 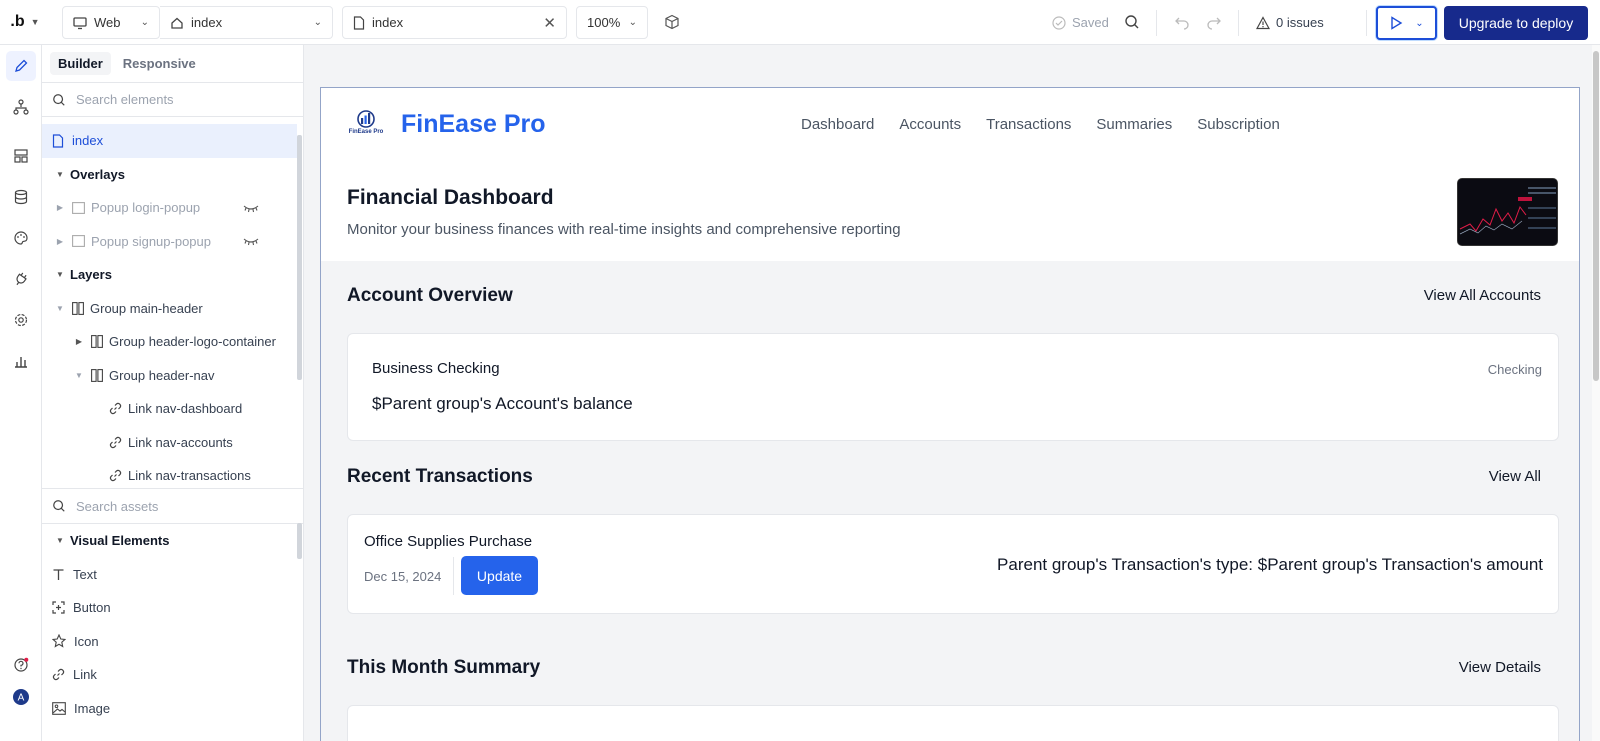 I want to click on page-select: index ⌄, so click(x=246, y=22).